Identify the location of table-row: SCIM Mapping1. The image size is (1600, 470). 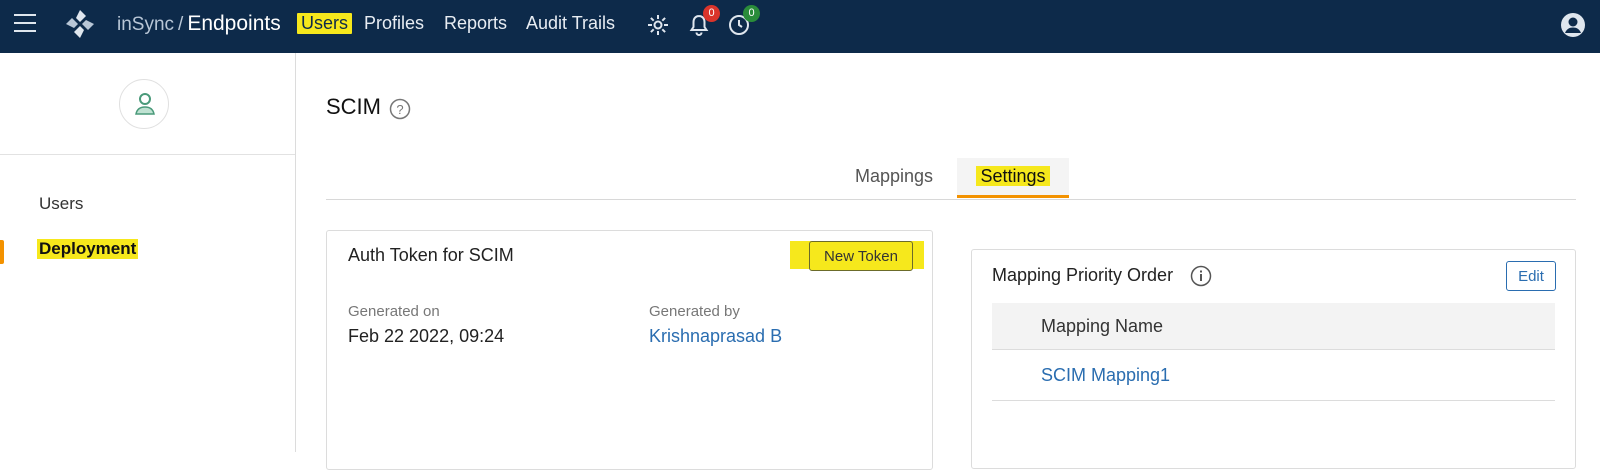
(1273, 375).